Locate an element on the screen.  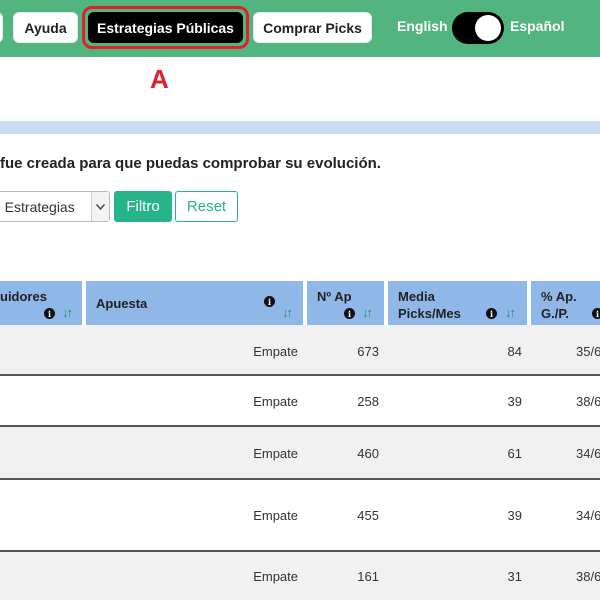
column-header-porcentaje: % Ap. G./P. i is located at coordinates (565, 303).